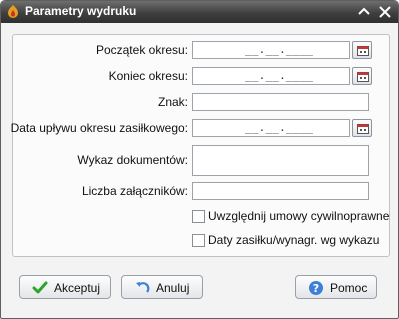 This screenshot has height=319, width=399. Describe the element at coordinates (198, 240) in the screenshot. I see `benefit-dates-checkbox` at that location.